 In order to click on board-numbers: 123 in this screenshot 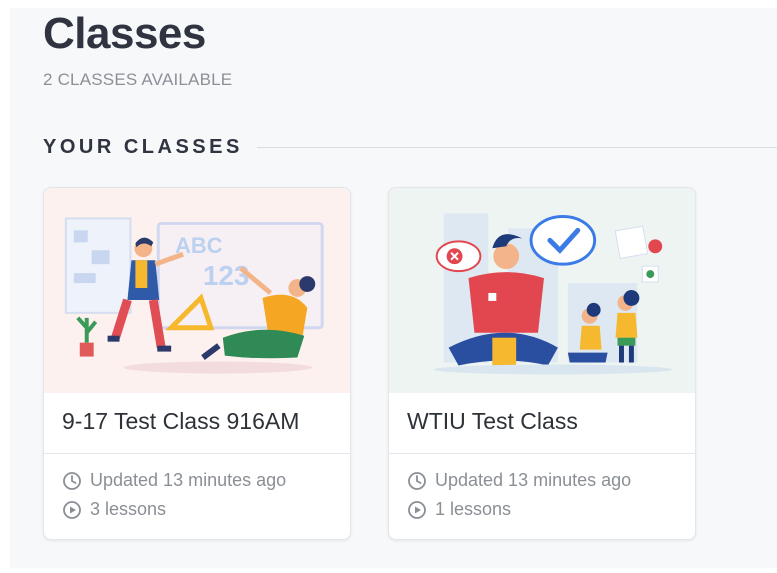, I will do `click(226, 275)`.